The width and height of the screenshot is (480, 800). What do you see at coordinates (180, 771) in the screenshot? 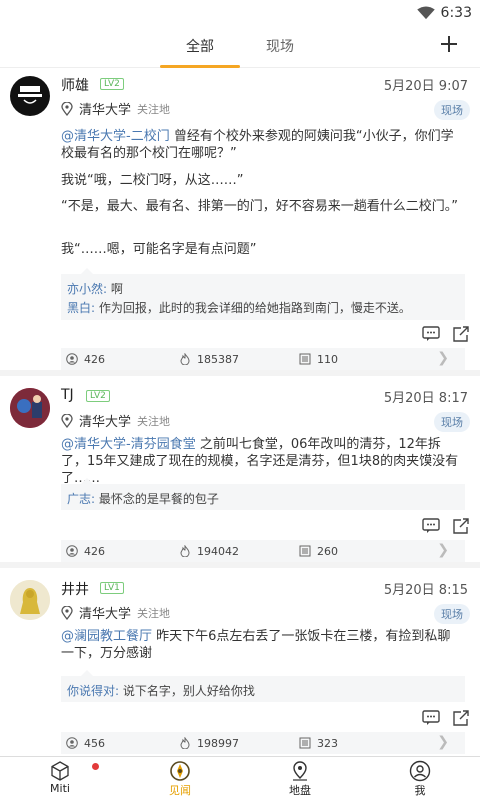
I see `compass-icon` at bounding box center [180, 771].